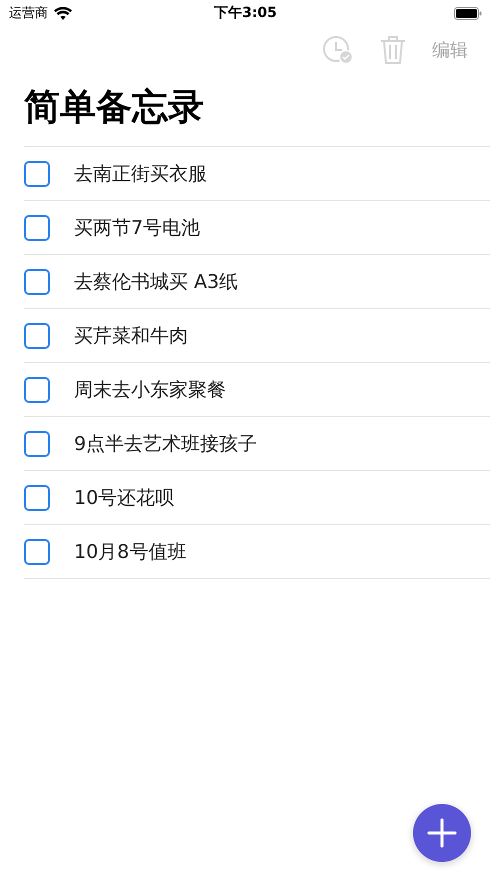  I want to click on memo-text: 去蔡伦书城买 A3纸, so click(156, 282).